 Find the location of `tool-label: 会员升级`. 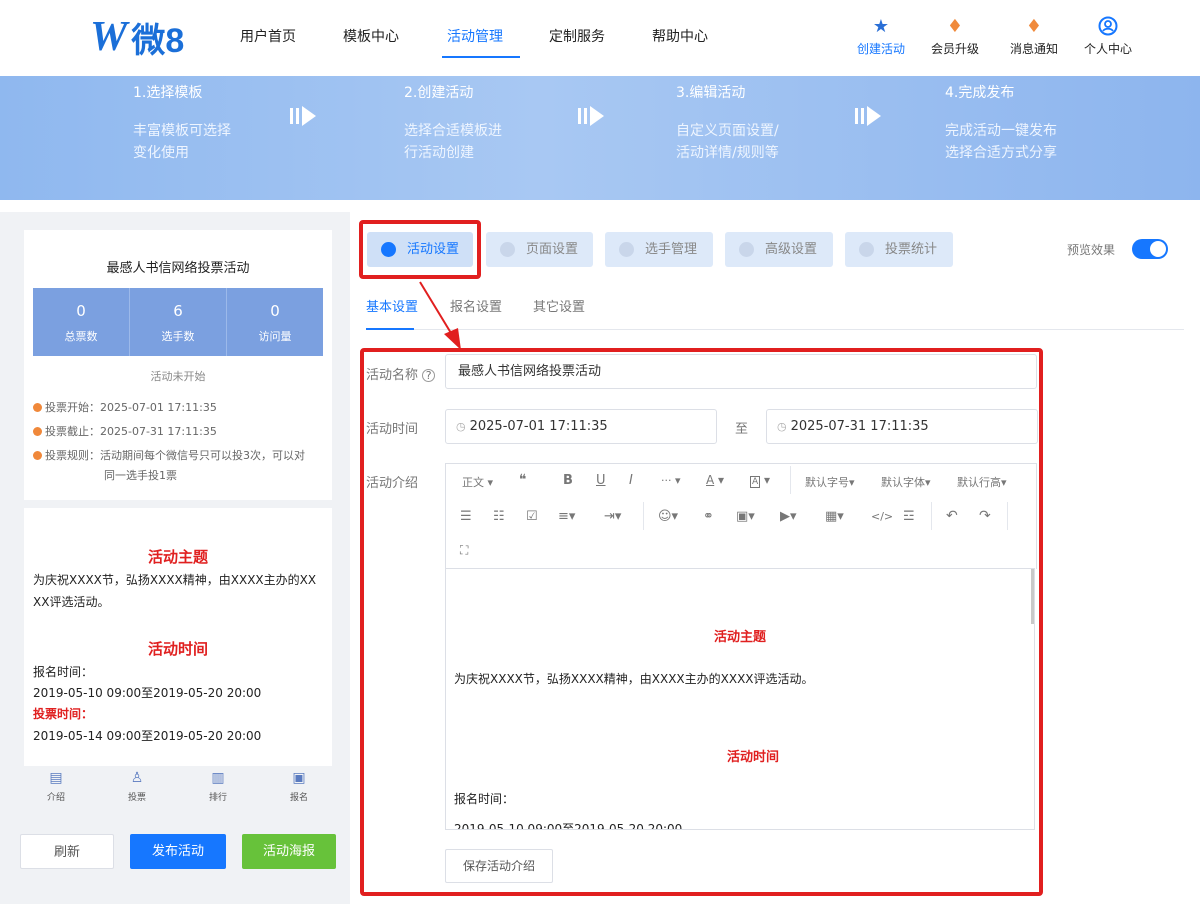

tool-label: 会员升级 is located at coordinates (954, 49).